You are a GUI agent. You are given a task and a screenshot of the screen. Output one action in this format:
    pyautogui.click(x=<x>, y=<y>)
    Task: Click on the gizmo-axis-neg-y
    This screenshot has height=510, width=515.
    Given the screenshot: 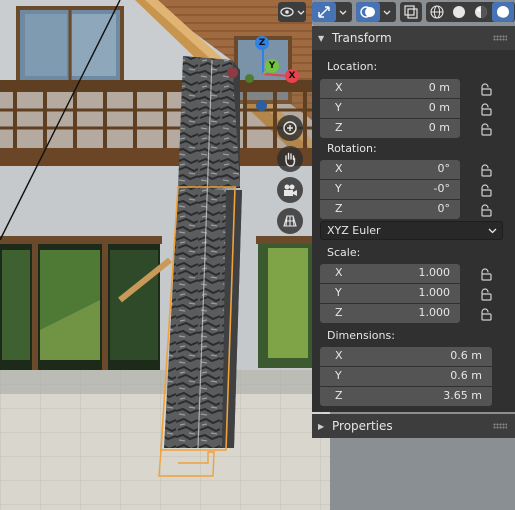 What is the action you would take?
    pyautogui.click(x=249, y=78)
    